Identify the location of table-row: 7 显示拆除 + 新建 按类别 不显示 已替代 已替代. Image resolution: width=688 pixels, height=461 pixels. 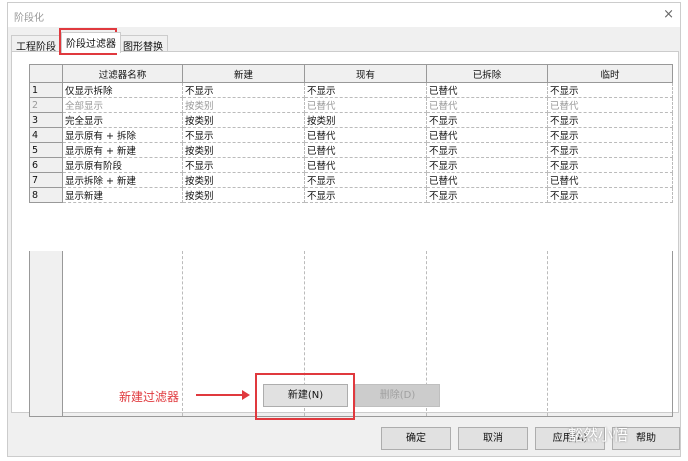
(351, 180).